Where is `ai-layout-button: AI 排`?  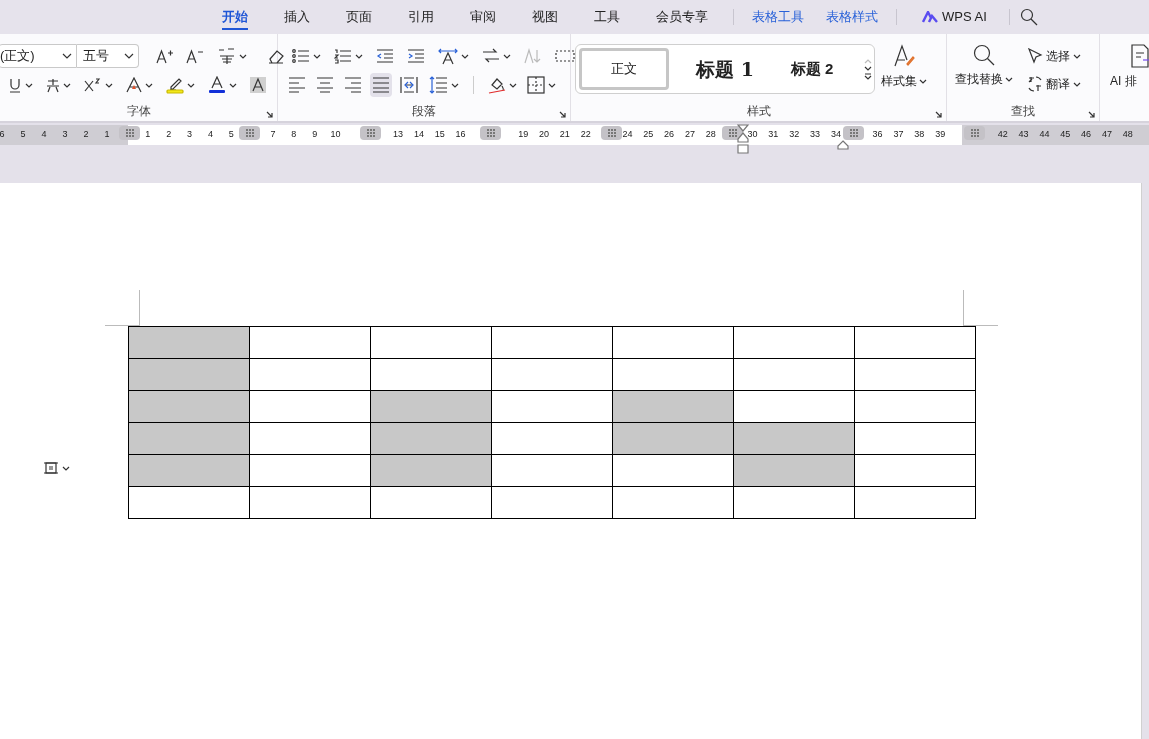 ai-layout-button: AI 排 is located at coordinates (1129, 70).